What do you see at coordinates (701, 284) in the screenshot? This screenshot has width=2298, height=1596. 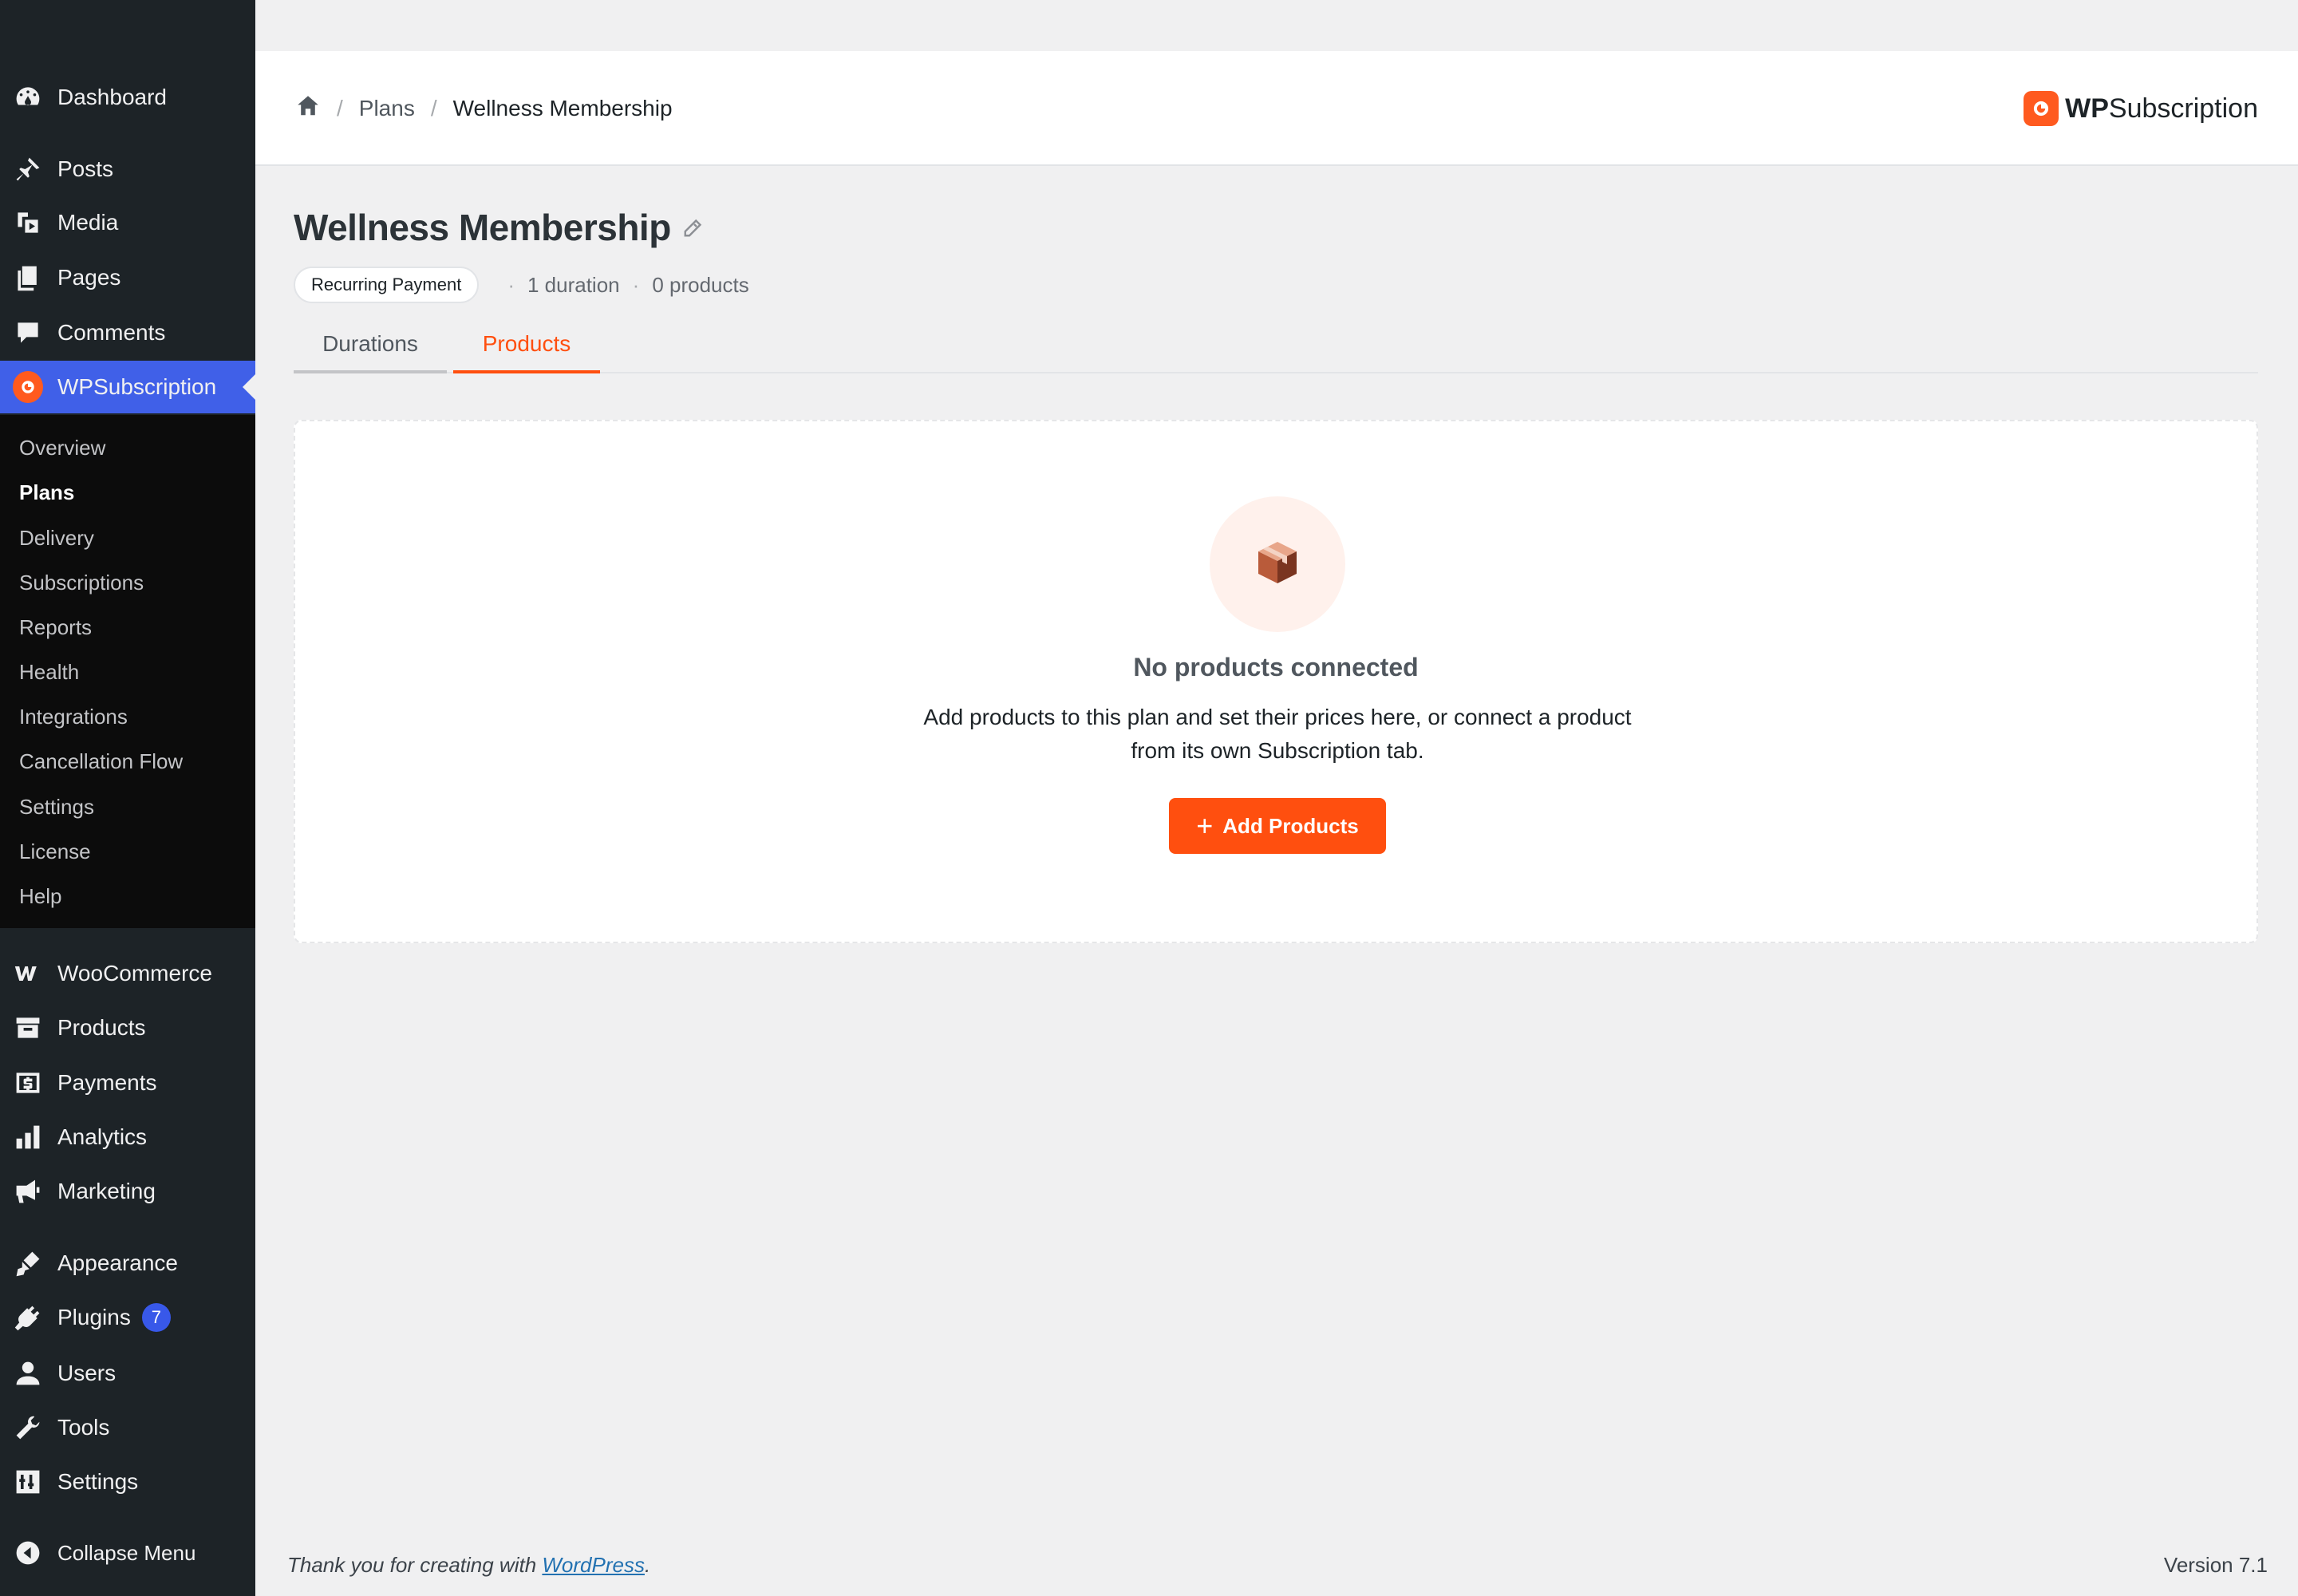 I see `product-count: 0 products` at bounding box center [701, 284].